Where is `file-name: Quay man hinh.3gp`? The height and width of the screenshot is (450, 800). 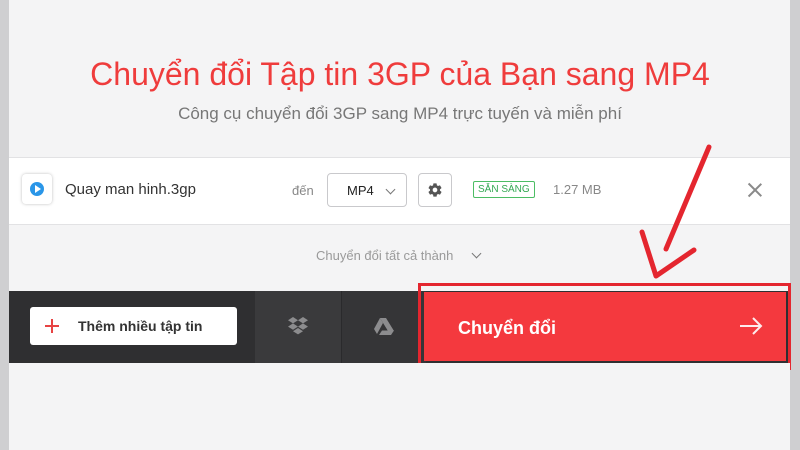 file-name: Quay man hinh.3gp is located at coordinates (130, 189).